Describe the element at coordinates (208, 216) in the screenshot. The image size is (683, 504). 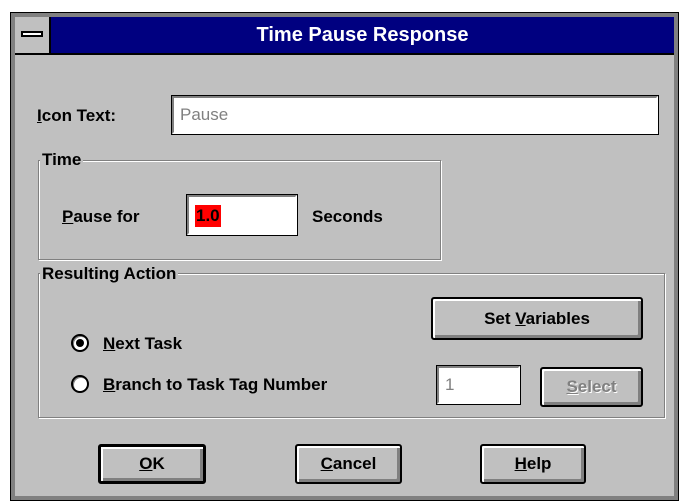
I see `pause-seconds-value: 1.0` at that location.